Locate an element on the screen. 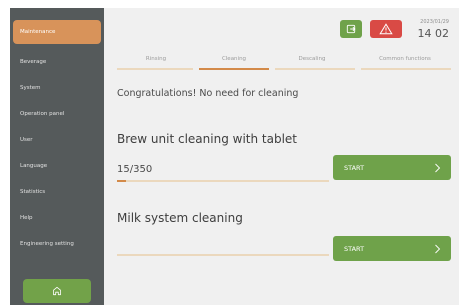  tab-cleaning: Cleaning is located at coordinates (234, 59).